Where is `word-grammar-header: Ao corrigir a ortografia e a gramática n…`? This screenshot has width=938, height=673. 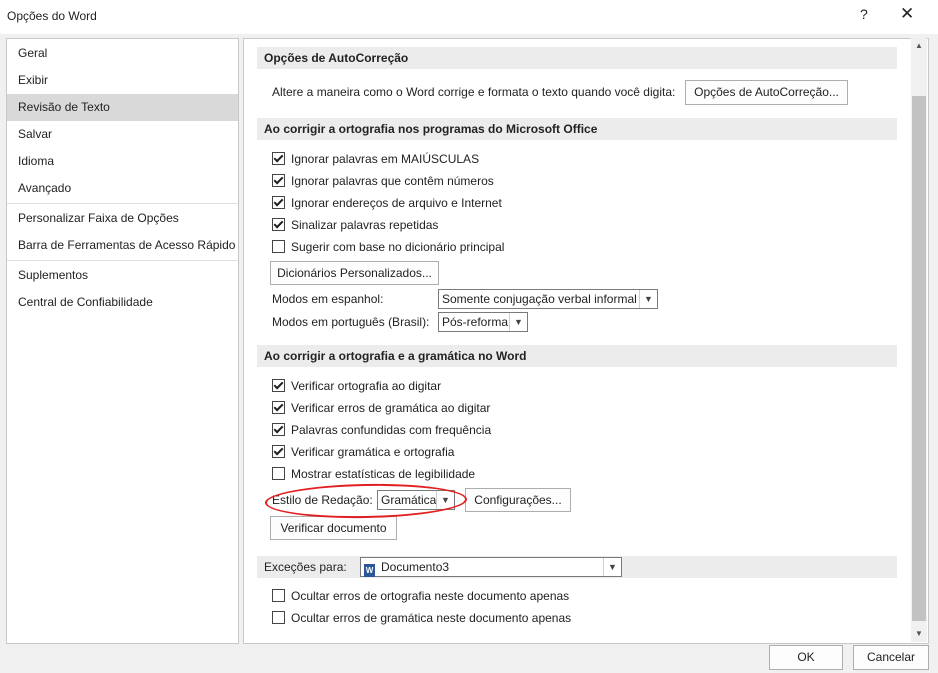
word-grammar-header: Ao corrigir a ortografia e a gramática n… is located at coordinates (577, 356).